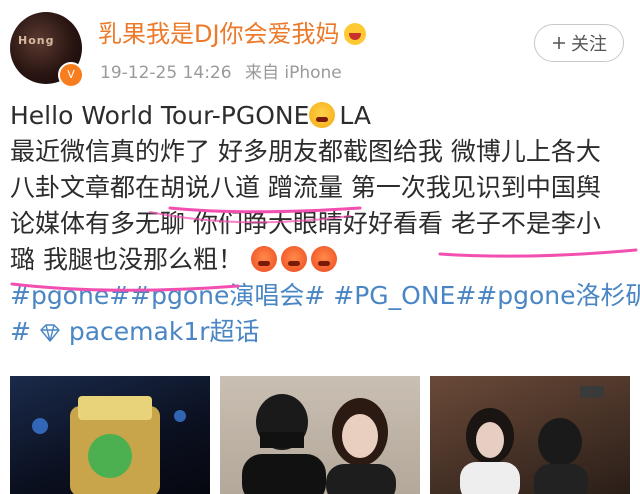 This screenshot has width=640, height=494. What do you see at coordinates (20, 331) in the screenshot?
I see `tag-hash: #` at bounding box center [20, 331].